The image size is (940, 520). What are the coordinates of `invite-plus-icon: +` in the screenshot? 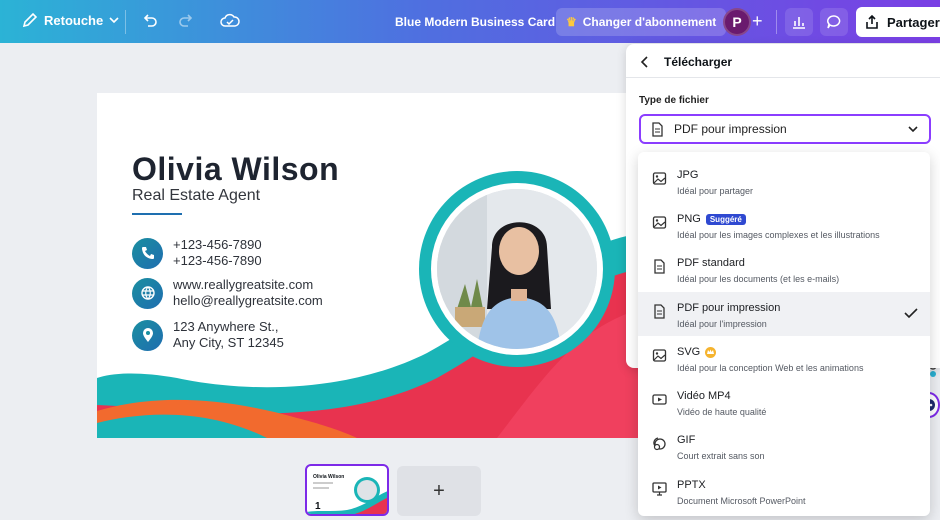 It's located at (757, 21).